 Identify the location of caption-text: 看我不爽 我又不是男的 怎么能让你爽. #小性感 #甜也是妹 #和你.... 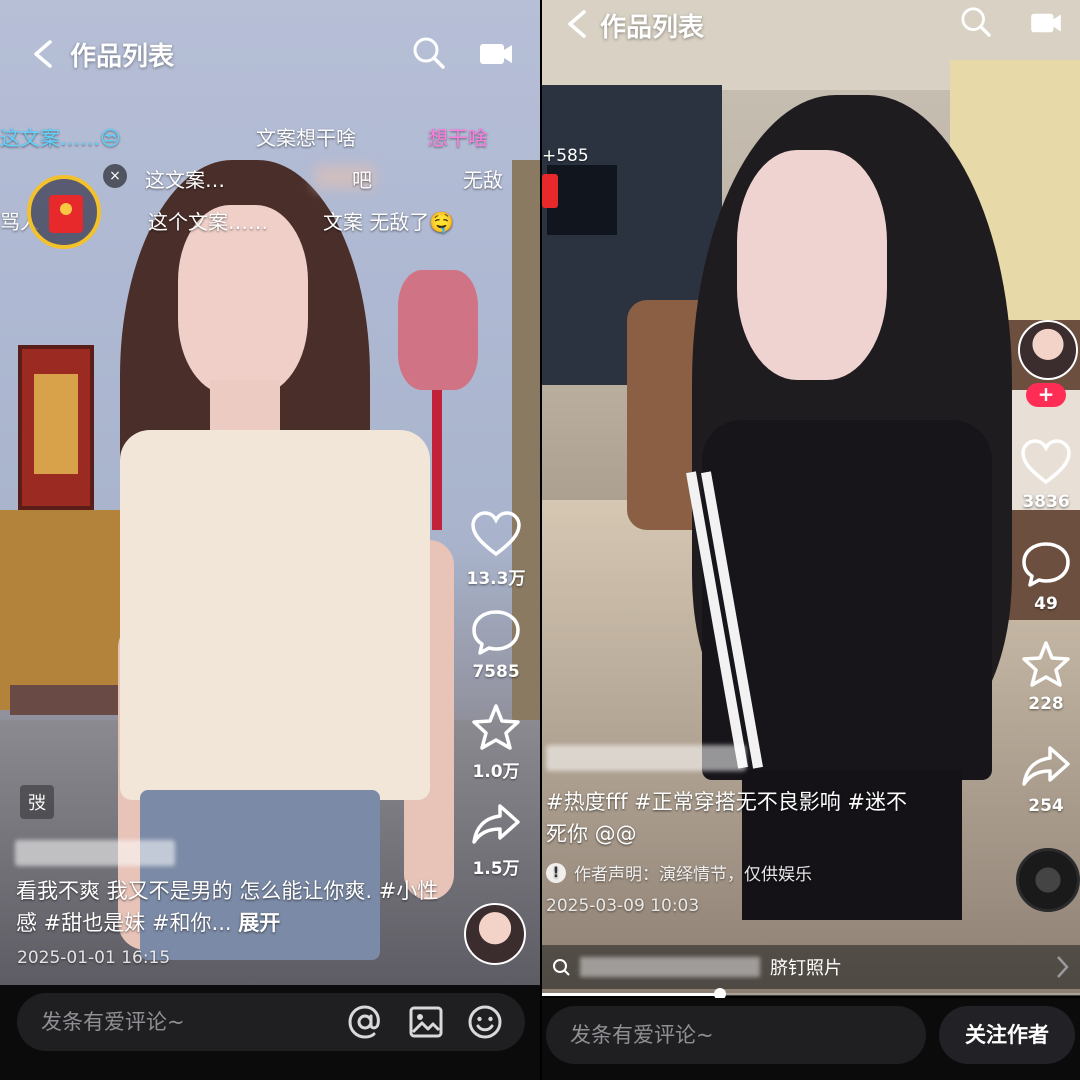
(227, 907).